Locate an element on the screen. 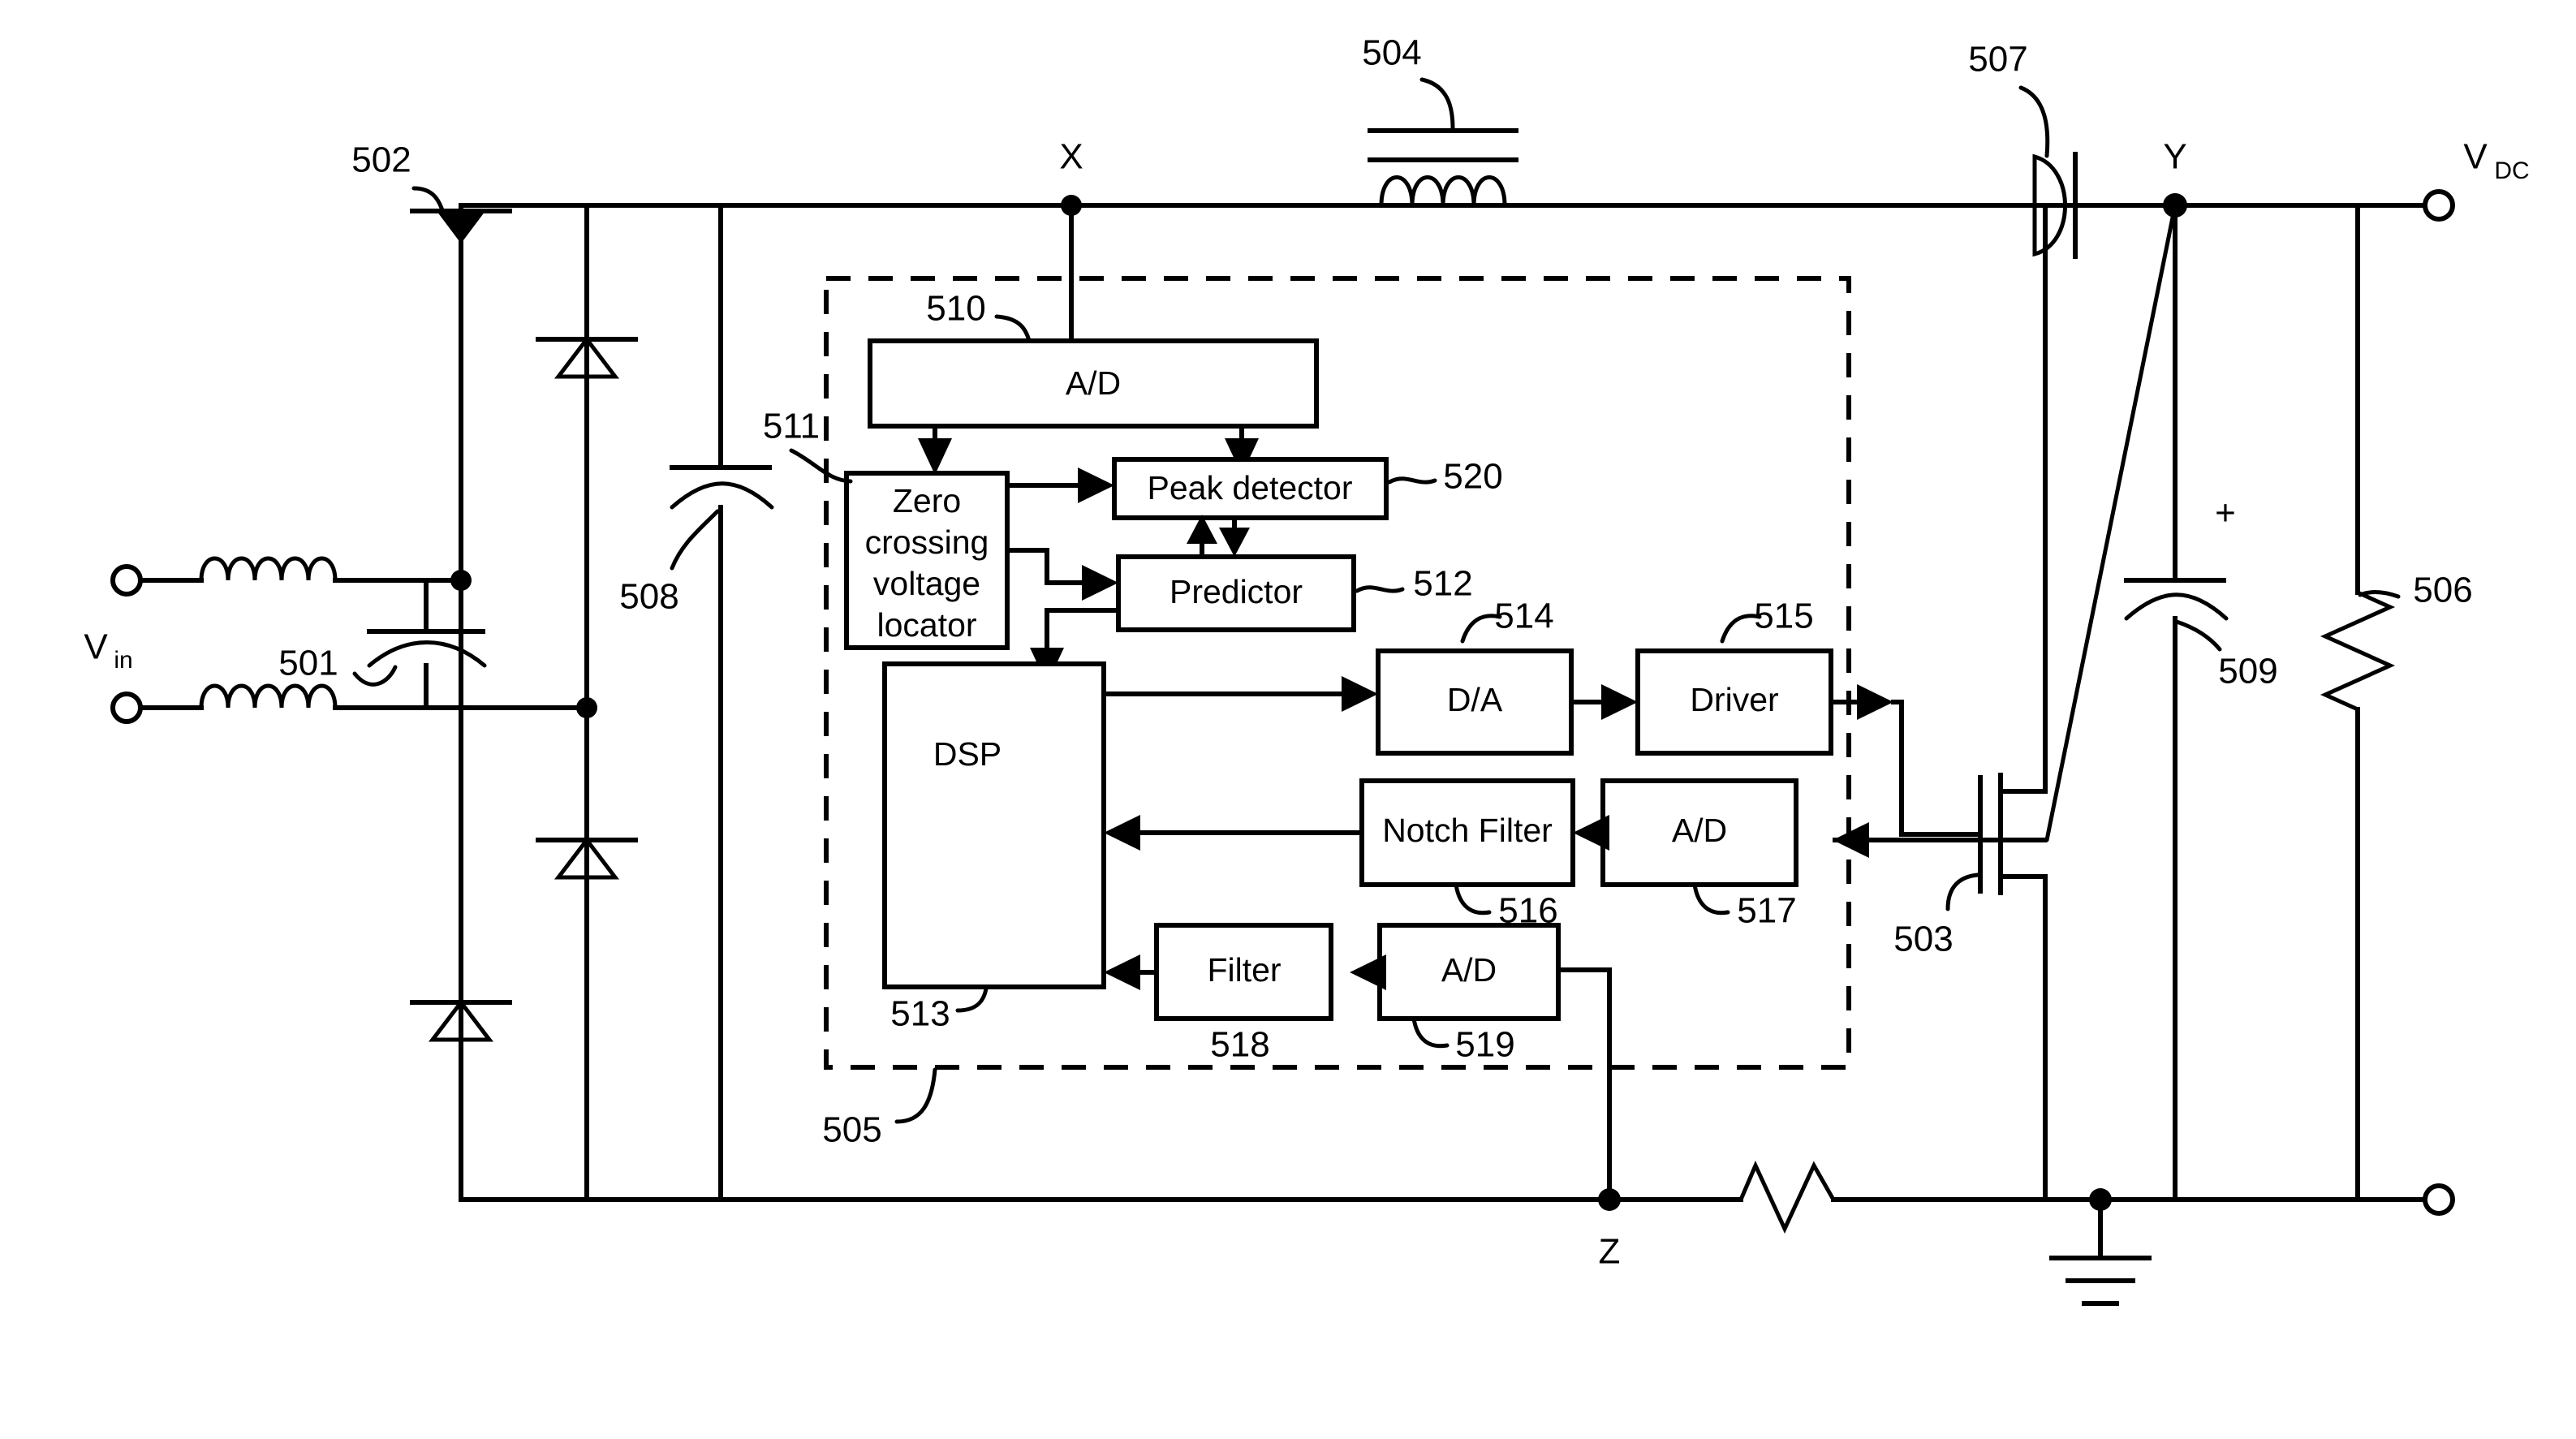  ref-520-leader: 520 is located at coordinates (1445, 477).